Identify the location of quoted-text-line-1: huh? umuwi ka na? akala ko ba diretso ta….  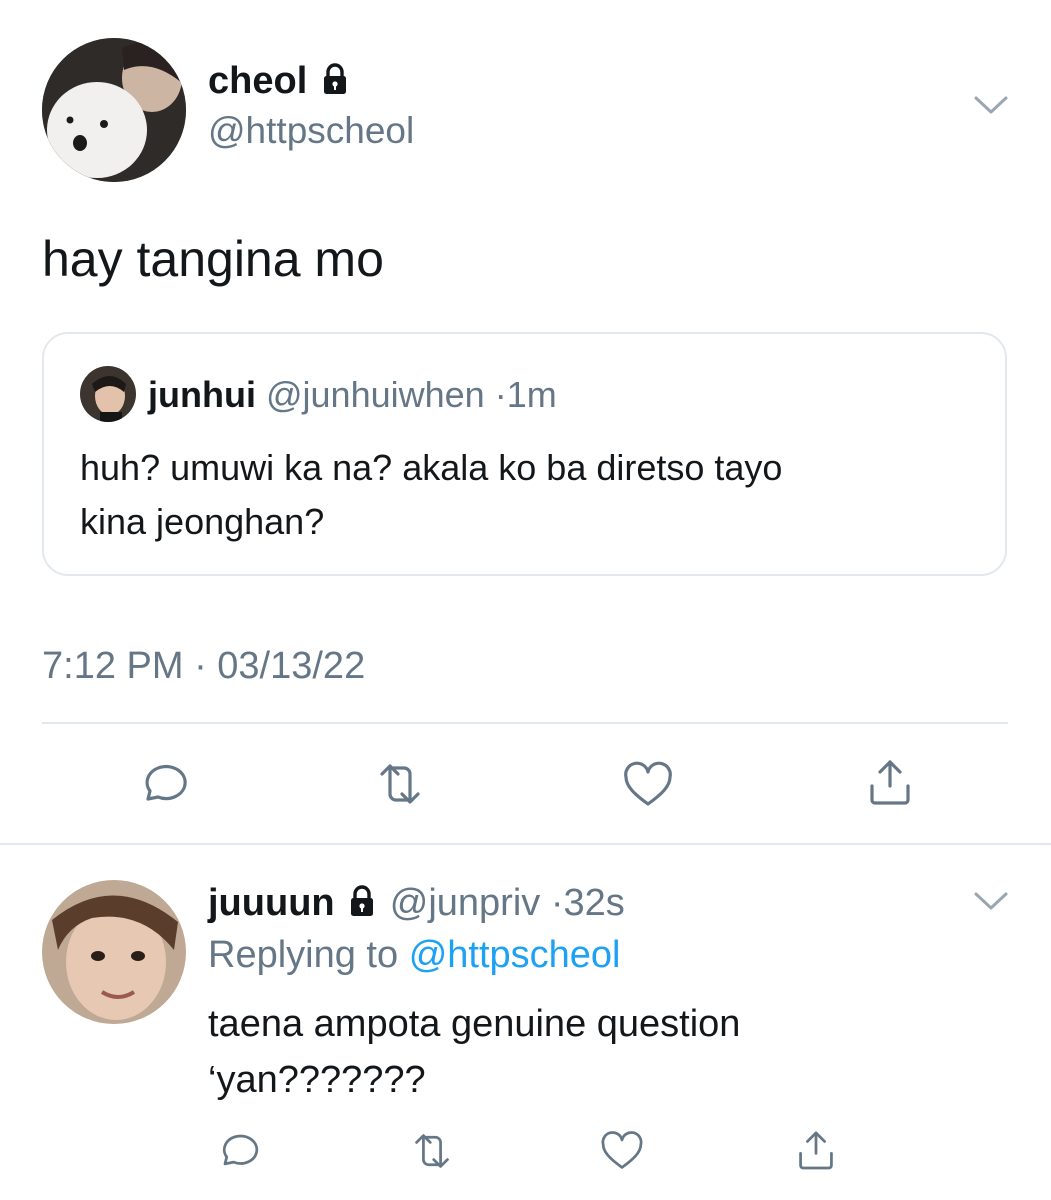
(431, 467).